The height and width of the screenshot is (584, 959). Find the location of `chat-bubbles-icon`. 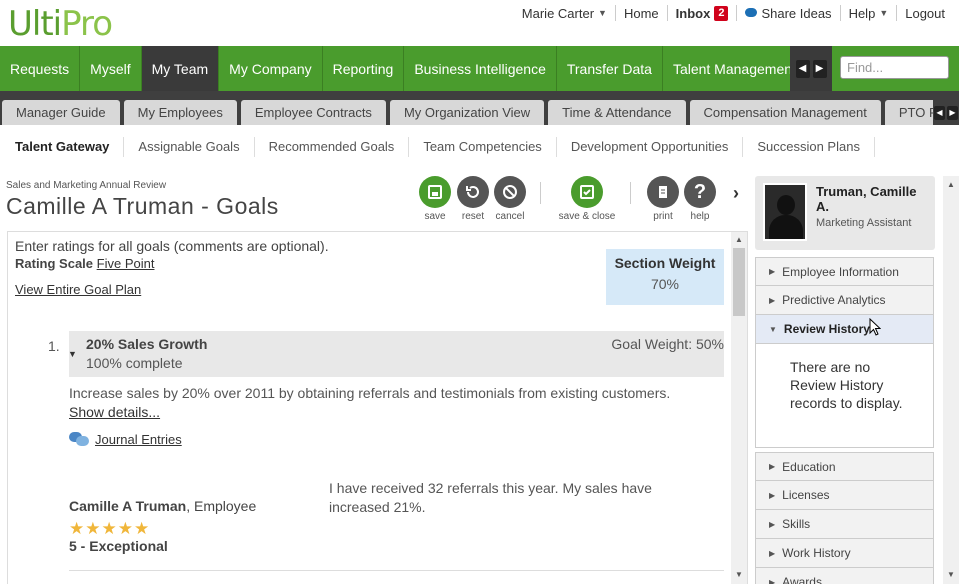

chat-bubbles-icon is located at coordinates (79, 439).